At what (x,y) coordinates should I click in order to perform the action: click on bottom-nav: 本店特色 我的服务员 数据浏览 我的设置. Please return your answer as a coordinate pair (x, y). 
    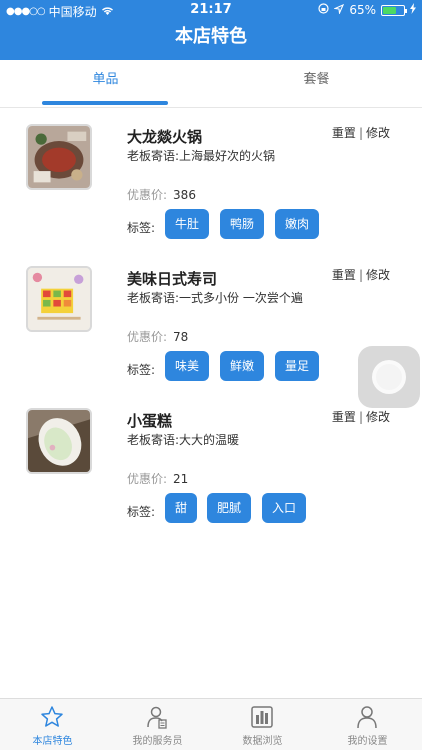
    Looking at the image, I should click on (211, 724).